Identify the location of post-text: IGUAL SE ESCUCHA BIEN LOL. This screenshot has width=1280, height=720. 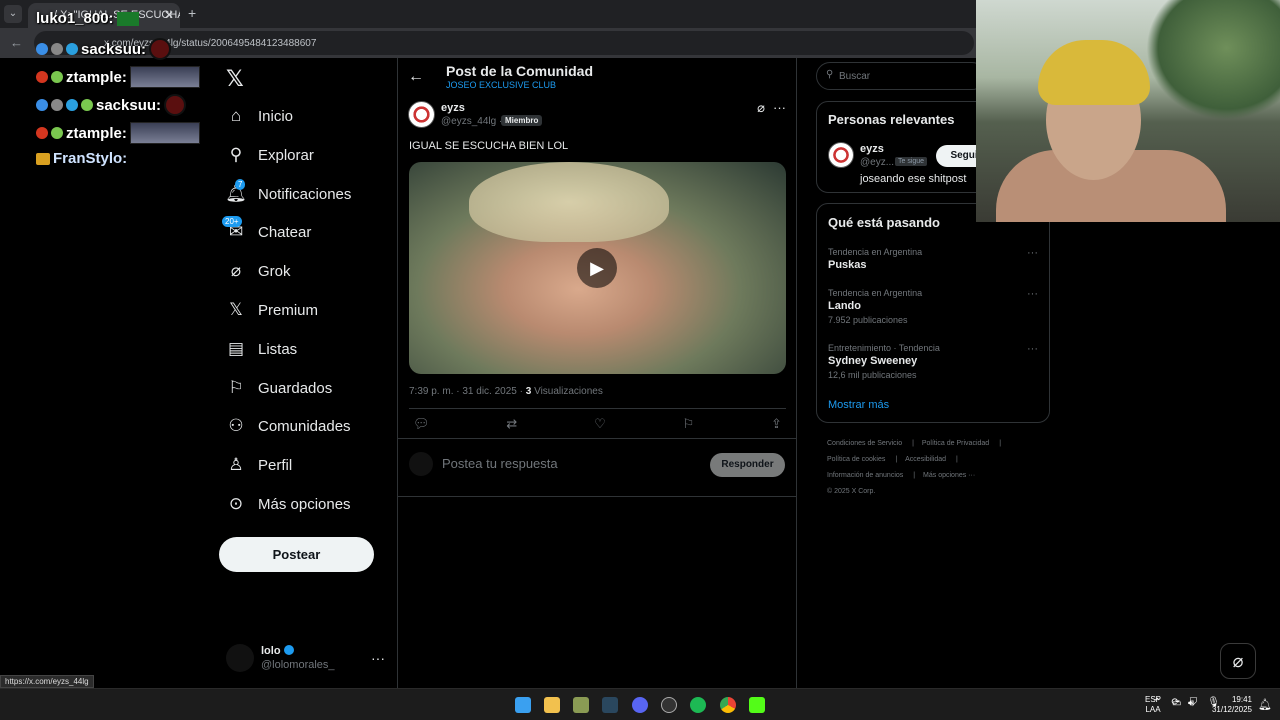
(489, 146).